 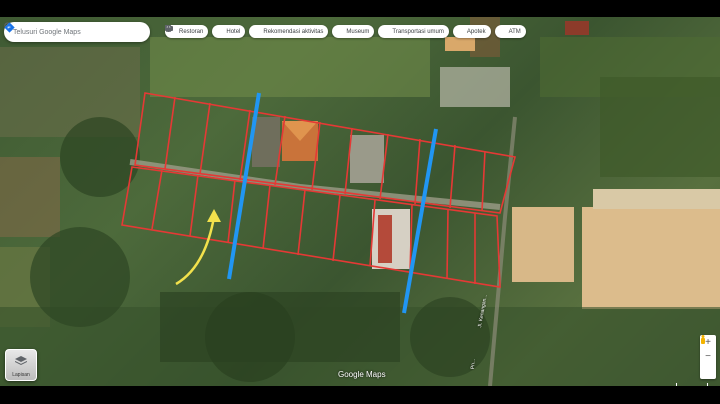 I want to click on scale-bar, so click(x=692, y=384).